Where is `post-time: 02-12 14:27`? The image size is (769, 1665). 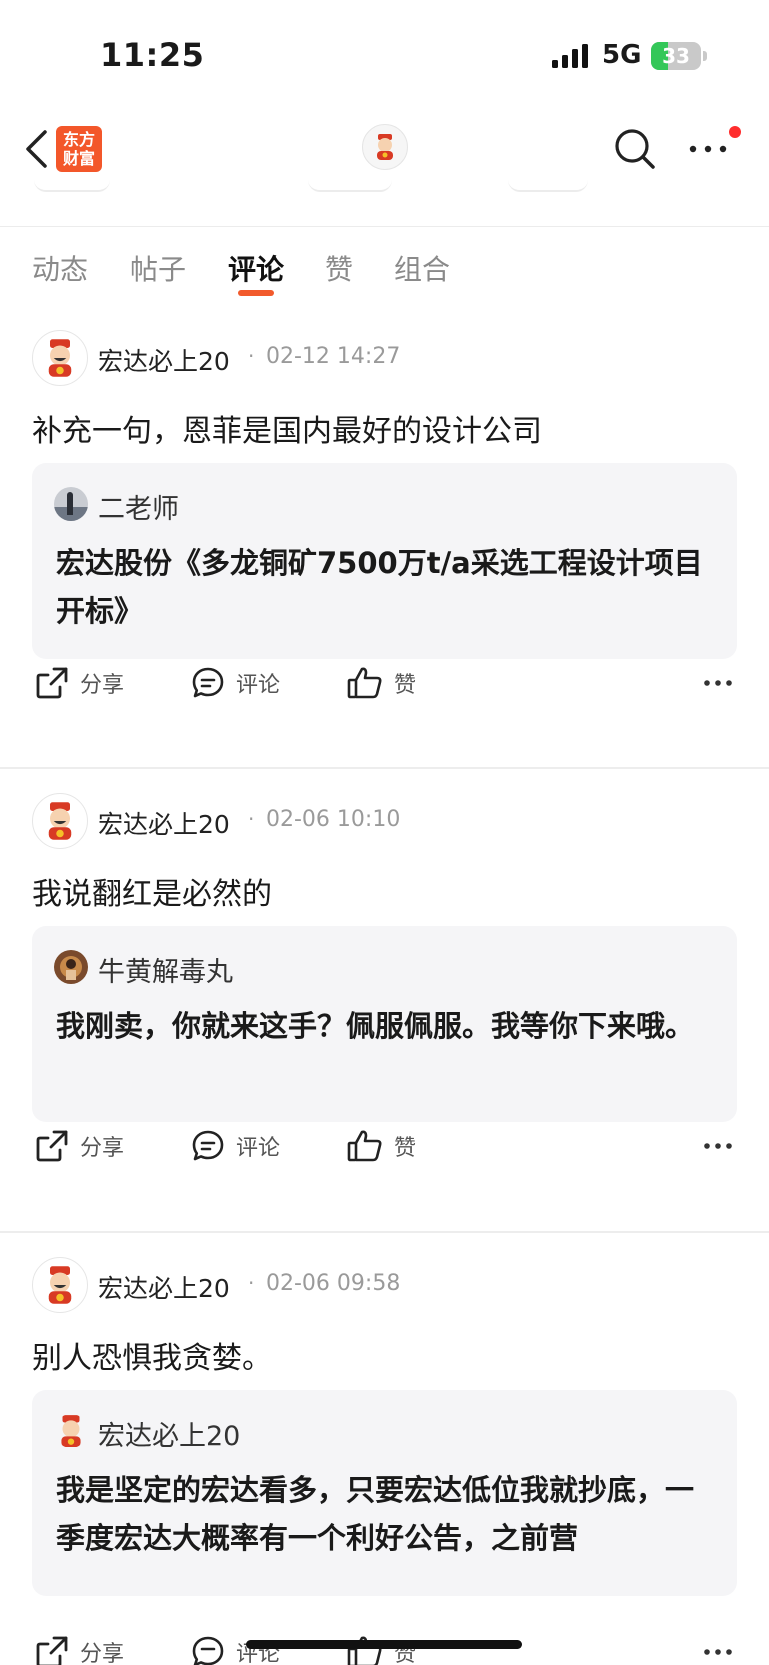 post-time: 02-12 14:27 is located at coordinates (333, 356).